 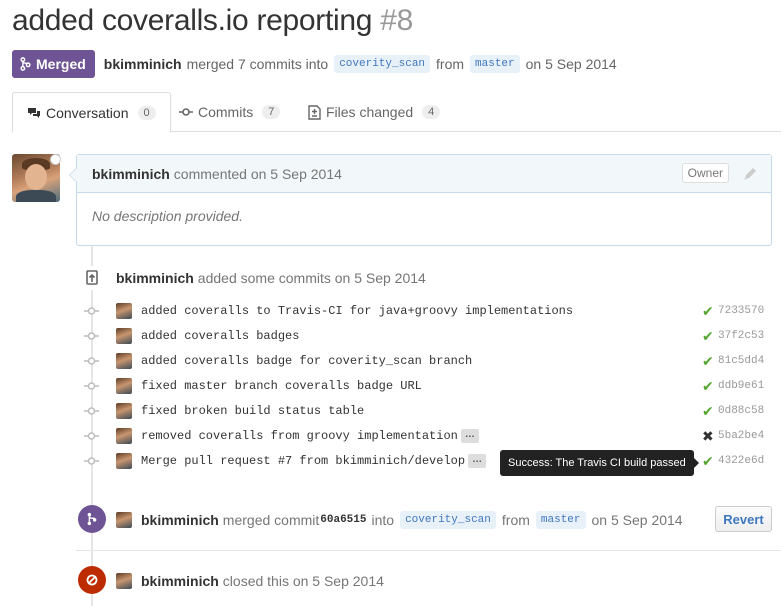 What do you see at coordinates (741, 386) in the screenshot?
I see `commit-sha: ddb9e61` at bounding box center [741, 386].